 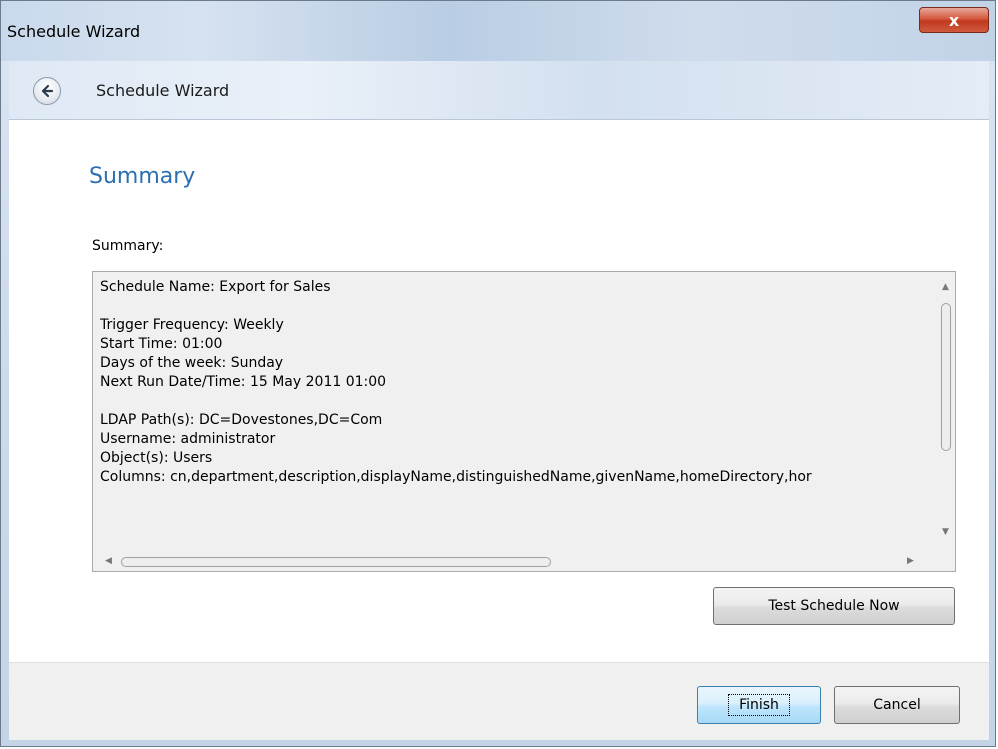 I want to click on summary-label: Summary:, so click(x=128, y=246).